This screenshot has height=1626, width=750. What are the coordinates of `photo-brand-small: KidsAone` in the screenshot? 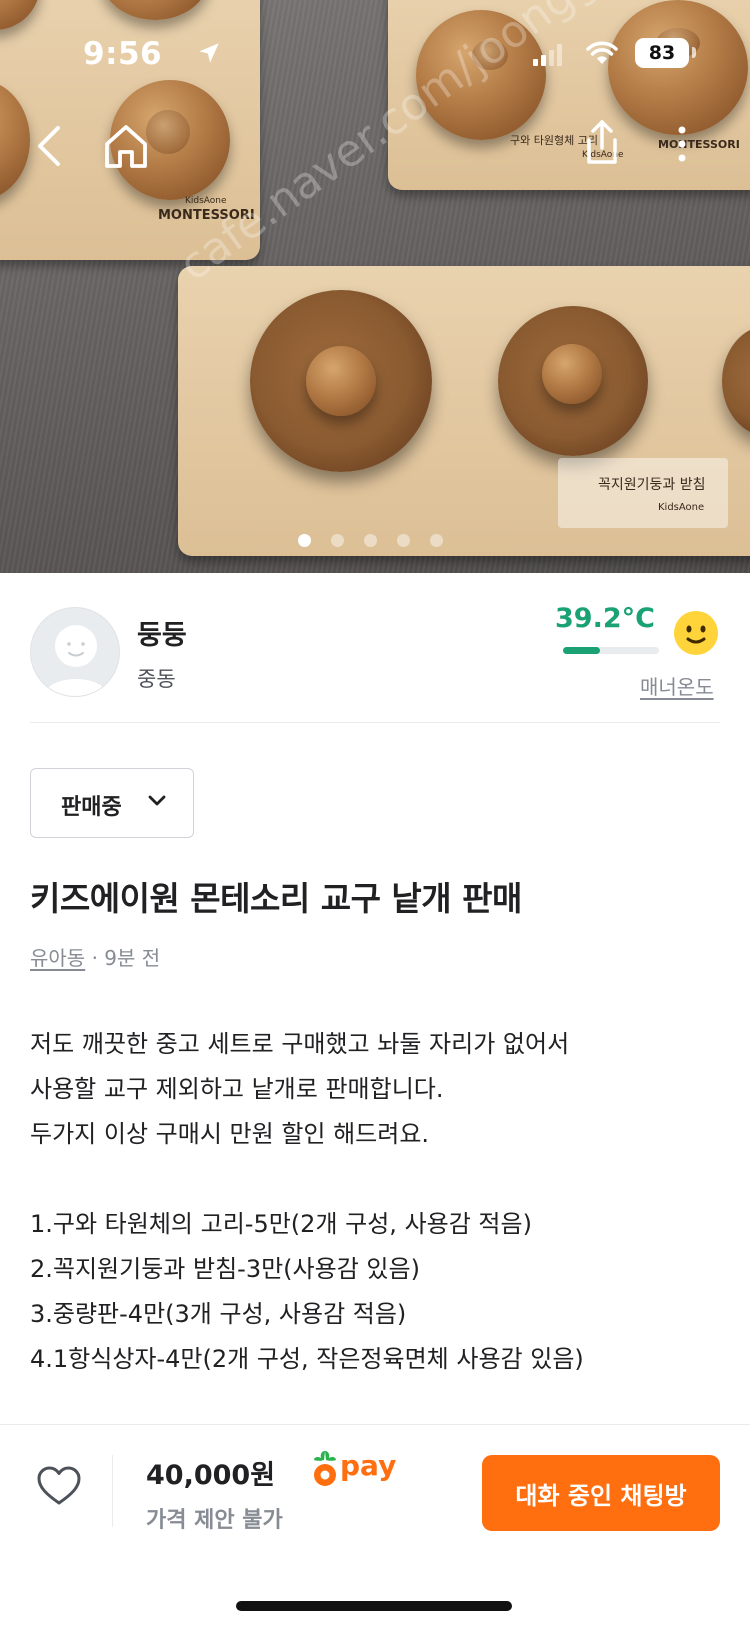 It's located at (206, 201).